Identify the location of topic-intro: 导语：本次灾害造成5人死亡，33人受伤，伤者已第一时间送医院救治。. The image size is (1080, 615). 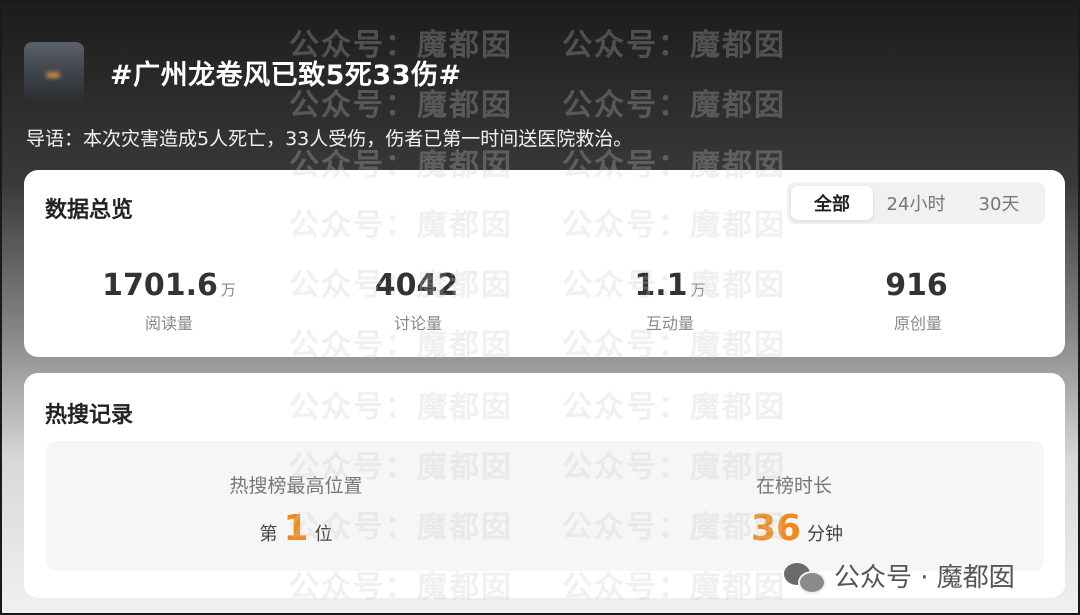
(329, 139).